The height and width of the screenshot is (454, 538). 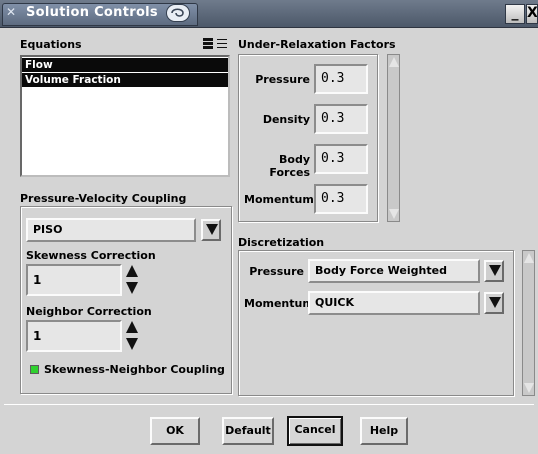 What do you see at coordinates (279, 199) in the screenshot?
I see `urf-momentum-label: Momentum` at bounding box center [279, 199].